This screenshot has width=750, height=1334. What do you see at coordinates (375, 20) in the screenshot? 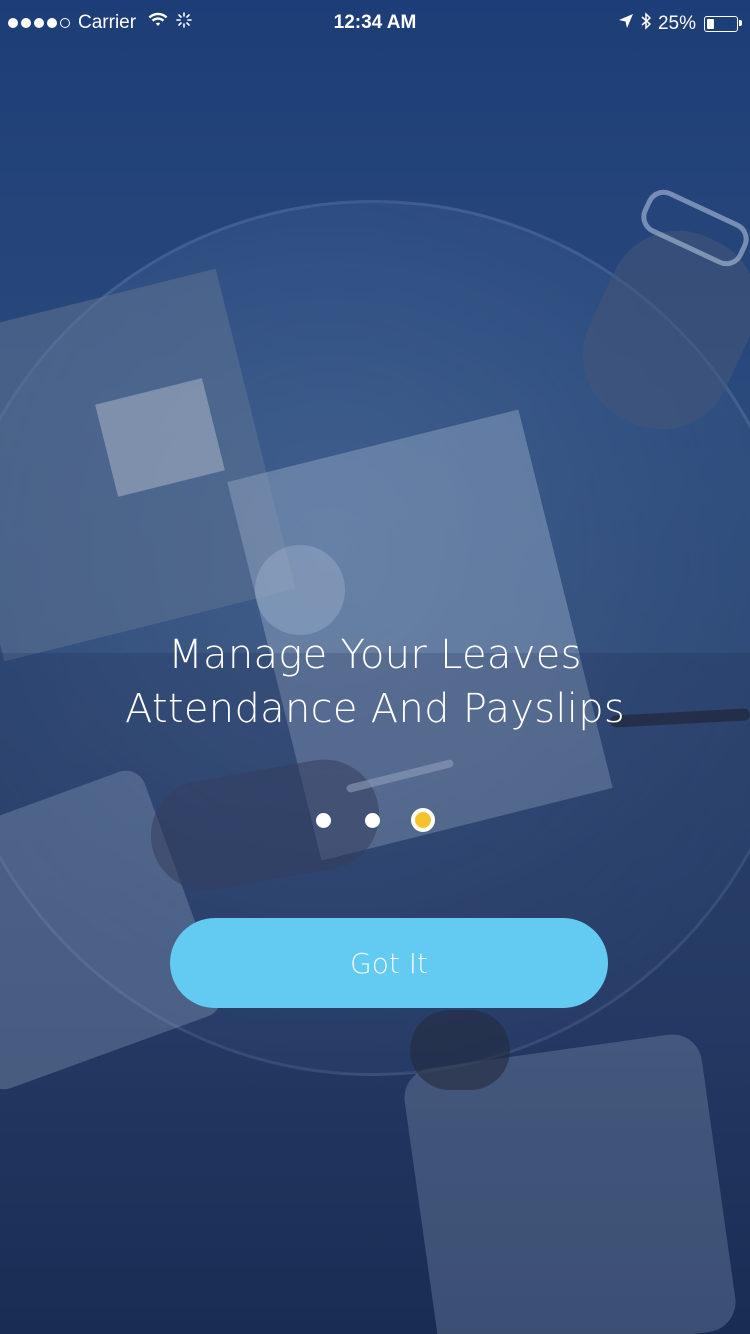
I see `status-bar: Carrier 12:34 AM 25%` at bounding box center [375, 20].